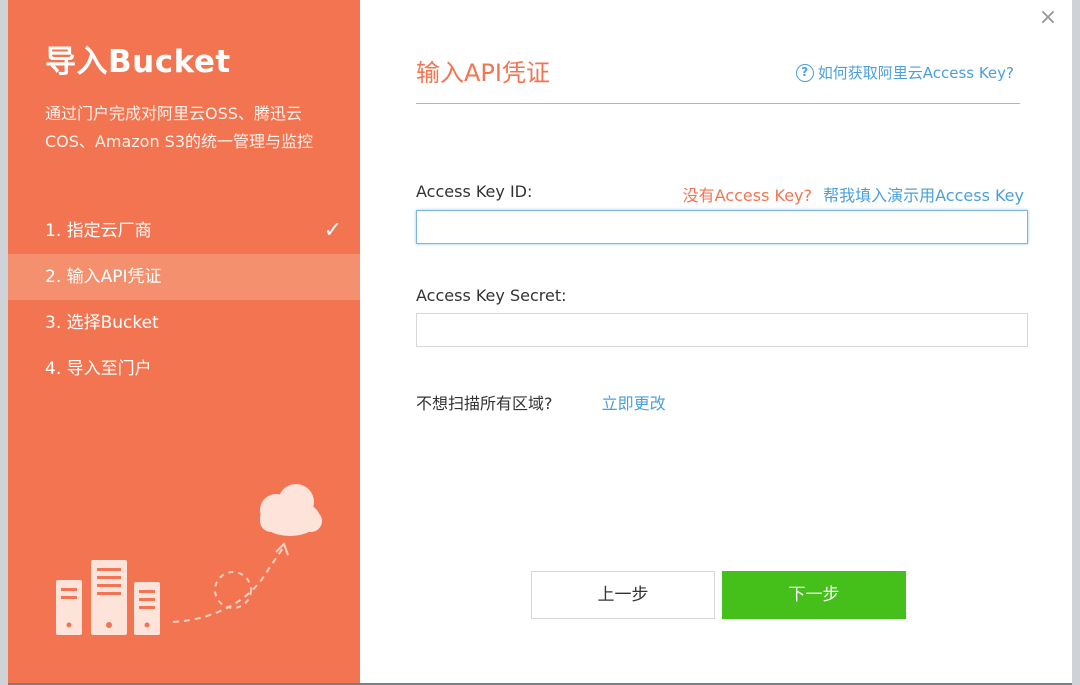 The width and height of the screenshot is (1080, 685). Describe the element at coordinates (98, 231) in the screenshot. I see `step-label: 1. 指定云厂商` at that location.